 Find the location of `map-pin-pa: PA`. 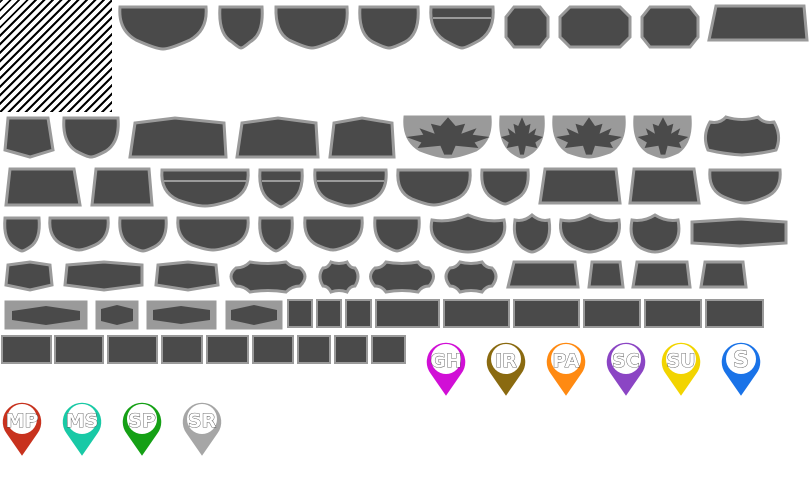

map-pin-pa: PA is located at coordinates (566, 370).